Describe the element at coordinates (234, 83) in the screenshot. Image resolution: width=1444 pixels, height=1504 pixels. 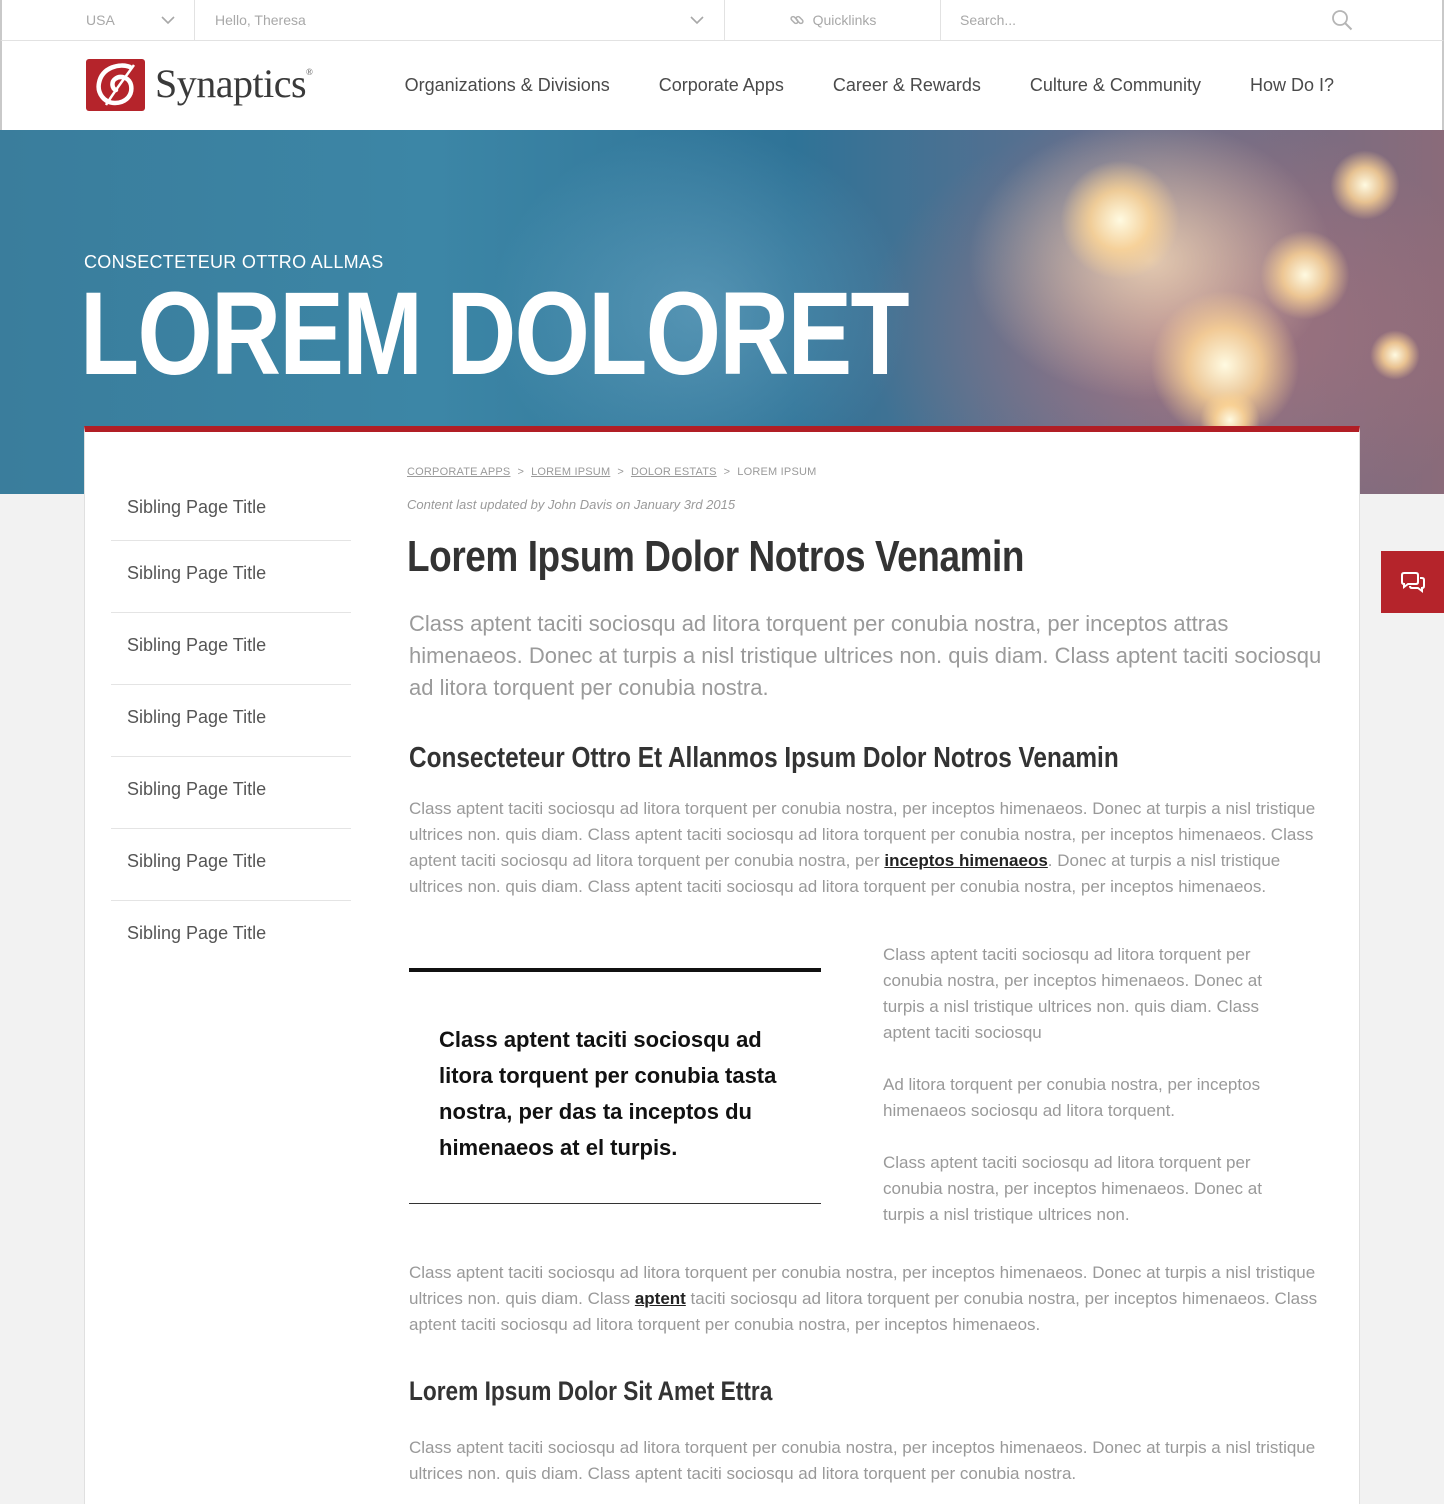
I see `logo-wordmark: Synaptics®` at that location.